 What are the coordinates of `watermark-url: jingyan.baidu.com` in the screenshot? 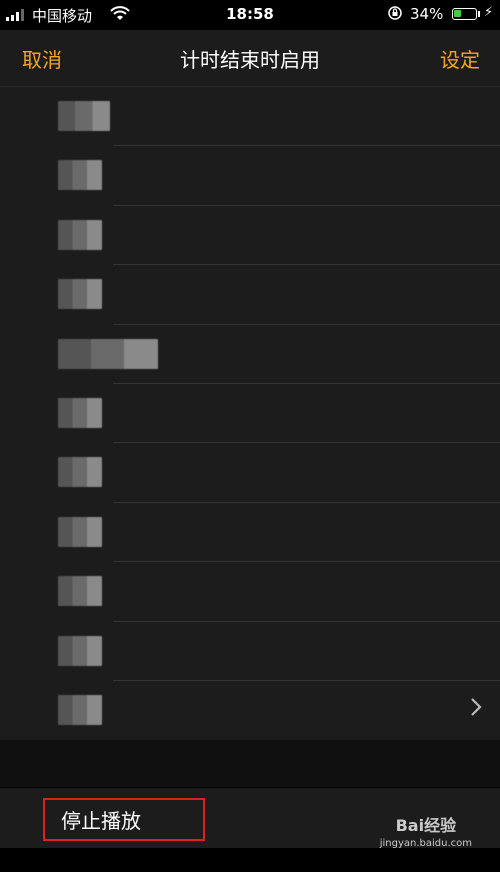 It's located at (425, 843).